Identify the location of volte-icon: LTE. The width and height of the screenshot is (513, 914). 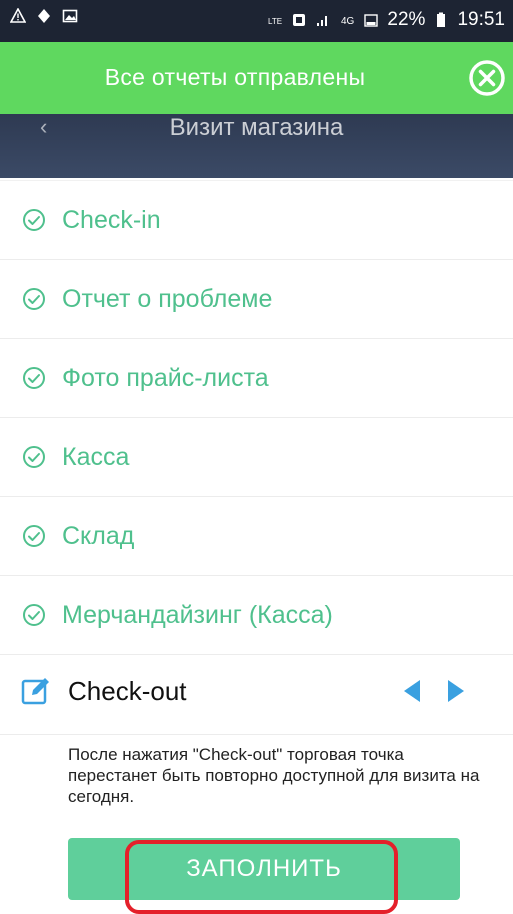
(275, 21).